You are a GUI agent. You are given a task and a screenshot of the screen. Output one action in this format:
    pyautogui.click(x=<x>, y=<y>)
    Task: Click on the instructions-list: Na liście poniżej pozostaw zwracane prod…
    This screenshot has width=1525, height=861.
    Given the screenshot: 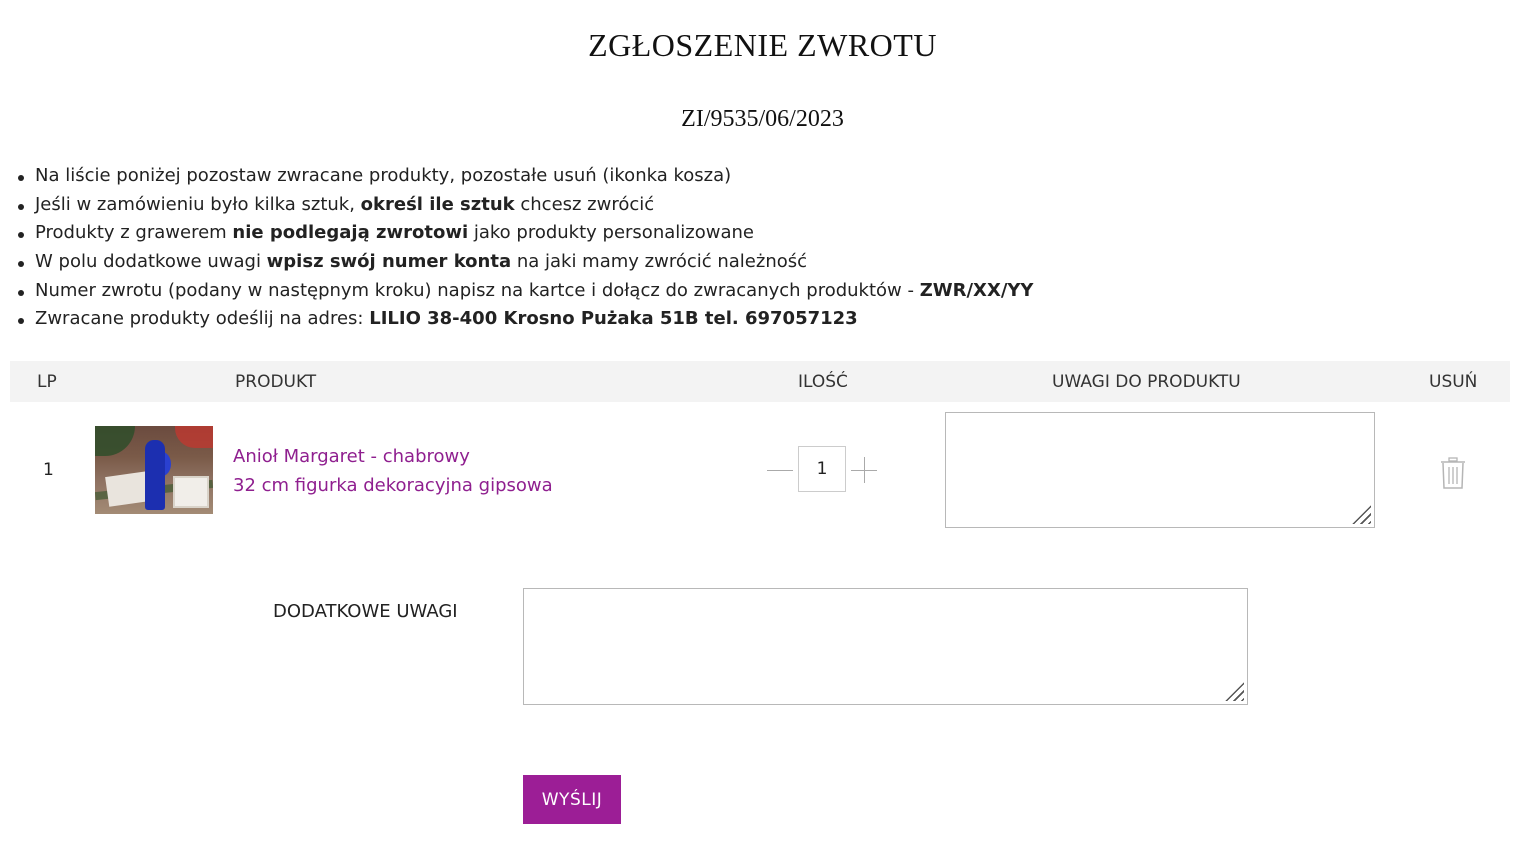 What is the action you would take?
    pyautogui.click(x=524, y=248)
    